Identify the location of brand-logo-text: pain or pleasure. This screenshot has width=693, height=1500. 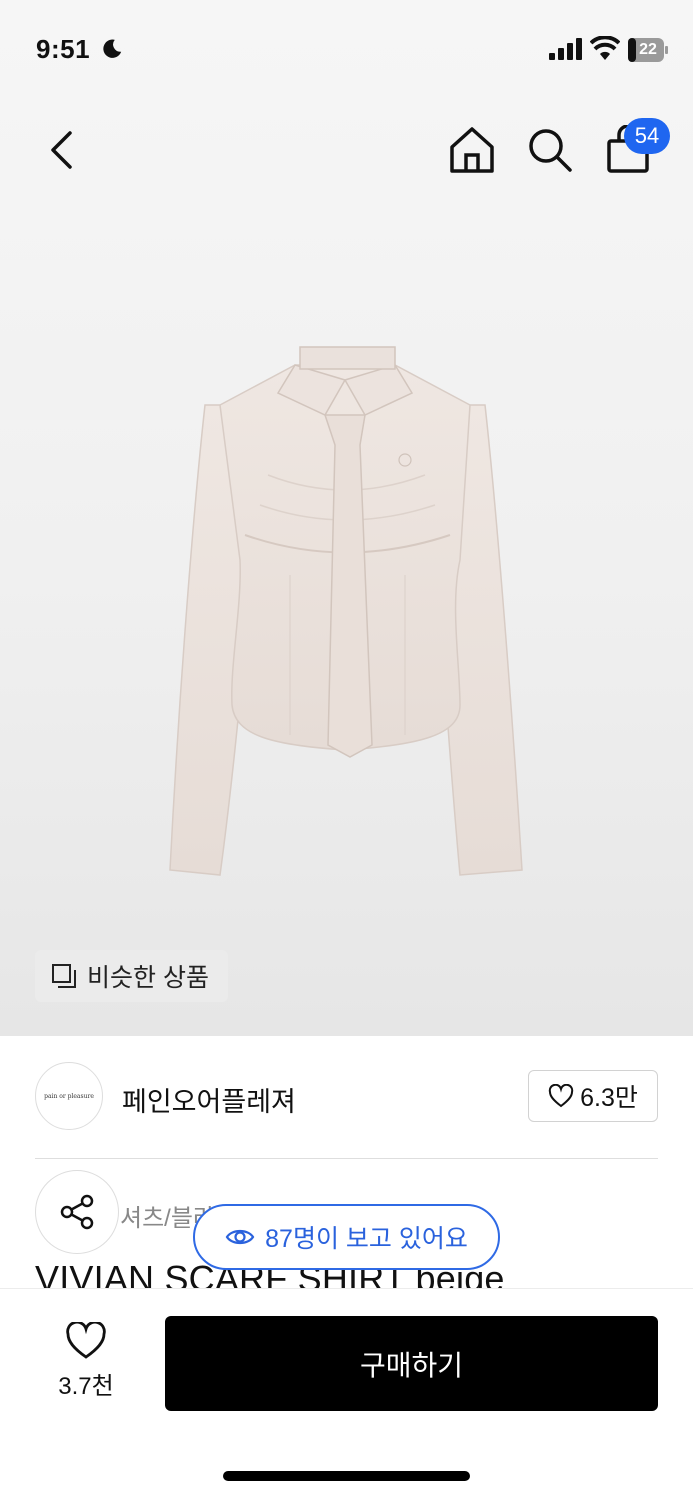
(69, 1096).